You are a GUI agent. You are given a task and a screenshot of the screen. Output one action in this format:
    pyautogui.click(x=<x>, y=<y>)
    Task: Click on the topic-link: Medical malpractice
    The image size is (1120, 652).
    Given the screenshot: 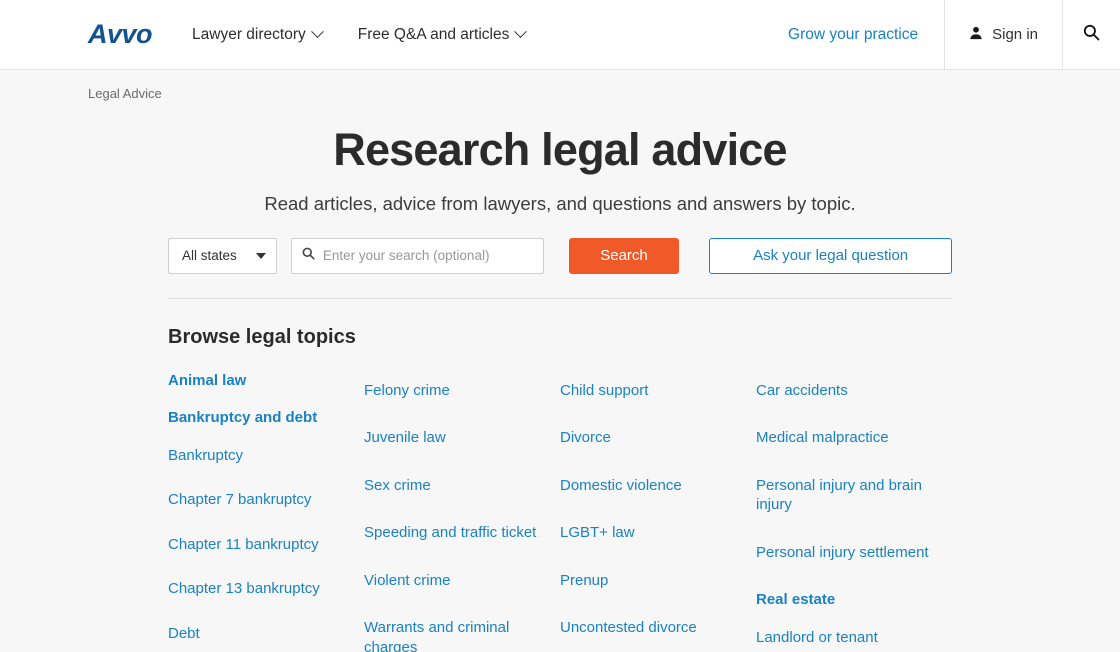 What is the action you would take?
    pyautogui.click(x=845, y=438)
    